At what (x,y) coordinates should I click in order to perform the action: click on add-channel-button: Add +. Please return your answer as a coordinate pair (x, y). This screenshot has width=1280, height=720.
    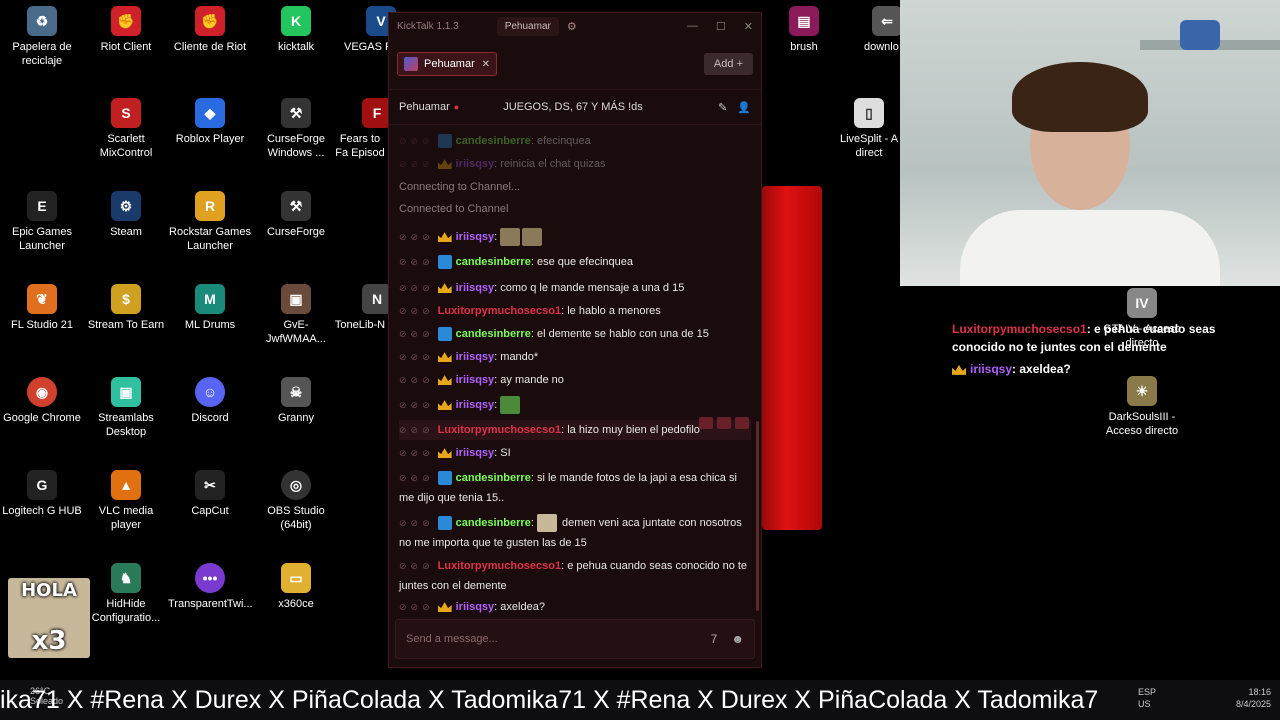
    Looking at the image, I should click on (728, 64).